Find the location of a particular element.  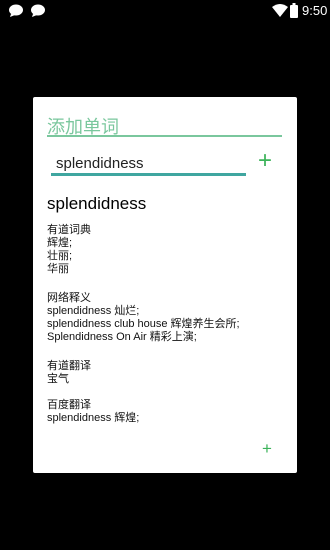

wifi-icon is located at coordinates (280, 10).